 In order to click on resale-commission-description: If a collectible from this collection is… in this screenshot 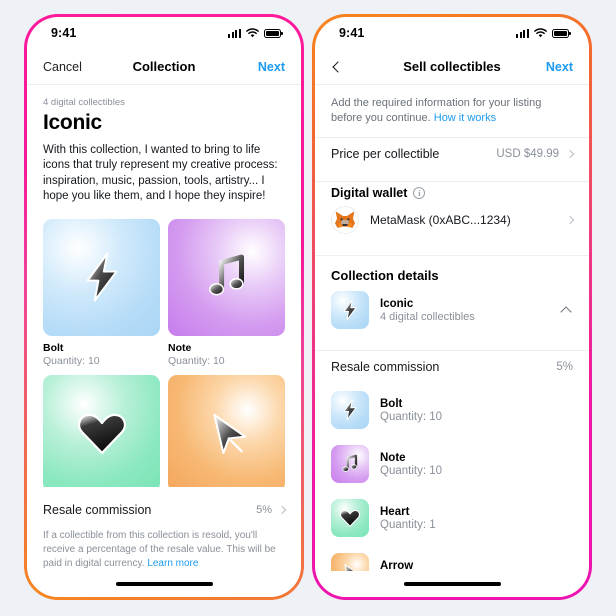, I will do `click(164, 550)`.